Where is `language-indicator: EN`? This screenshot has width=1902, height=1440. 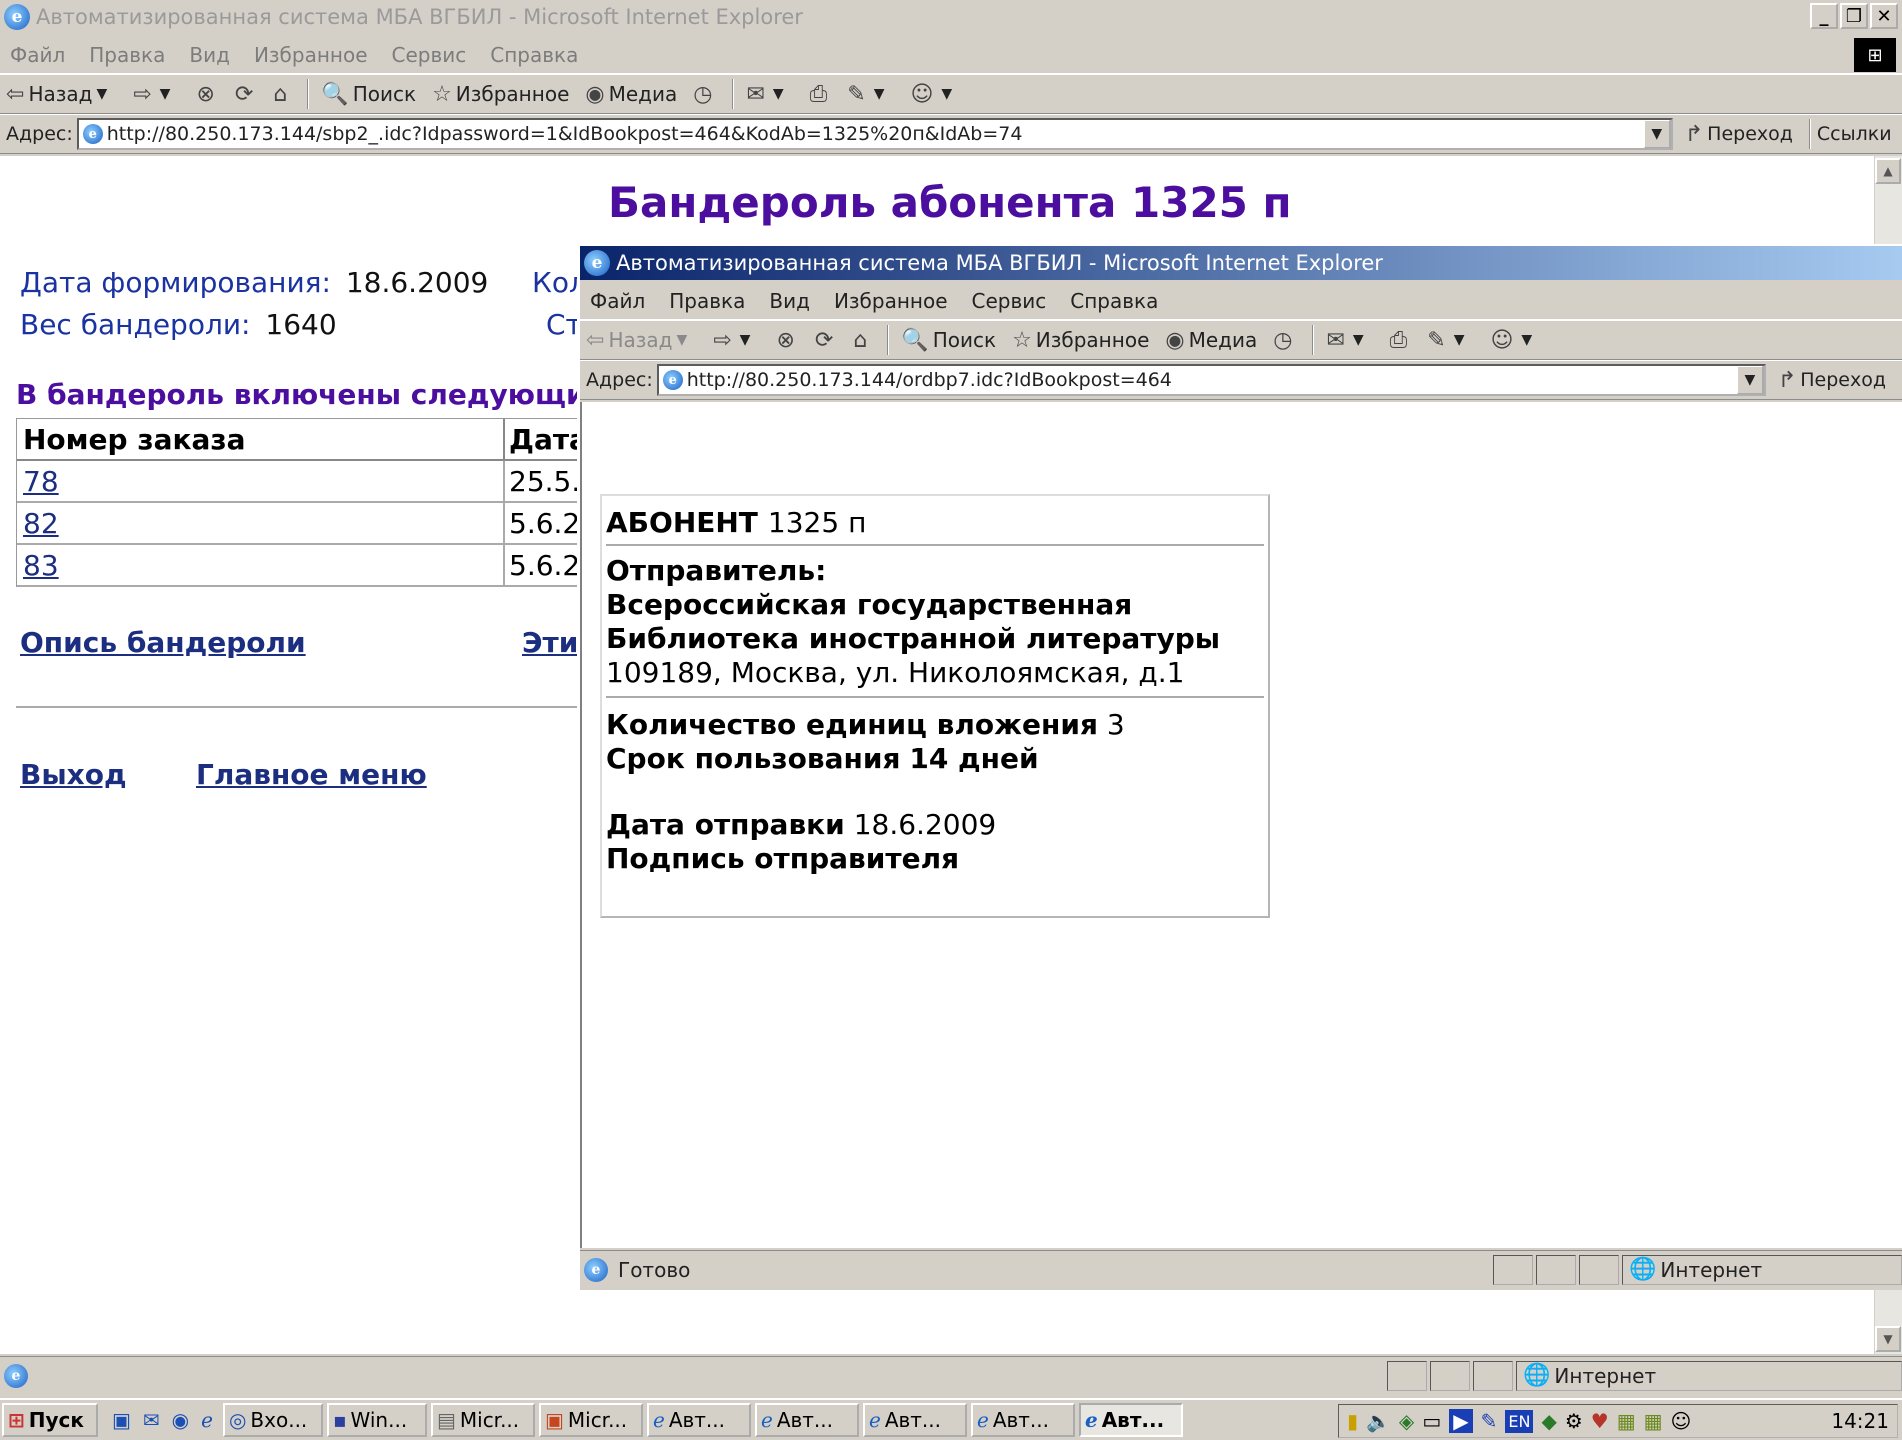
language-indicator: EN is located at coordinates (1519, 1421).